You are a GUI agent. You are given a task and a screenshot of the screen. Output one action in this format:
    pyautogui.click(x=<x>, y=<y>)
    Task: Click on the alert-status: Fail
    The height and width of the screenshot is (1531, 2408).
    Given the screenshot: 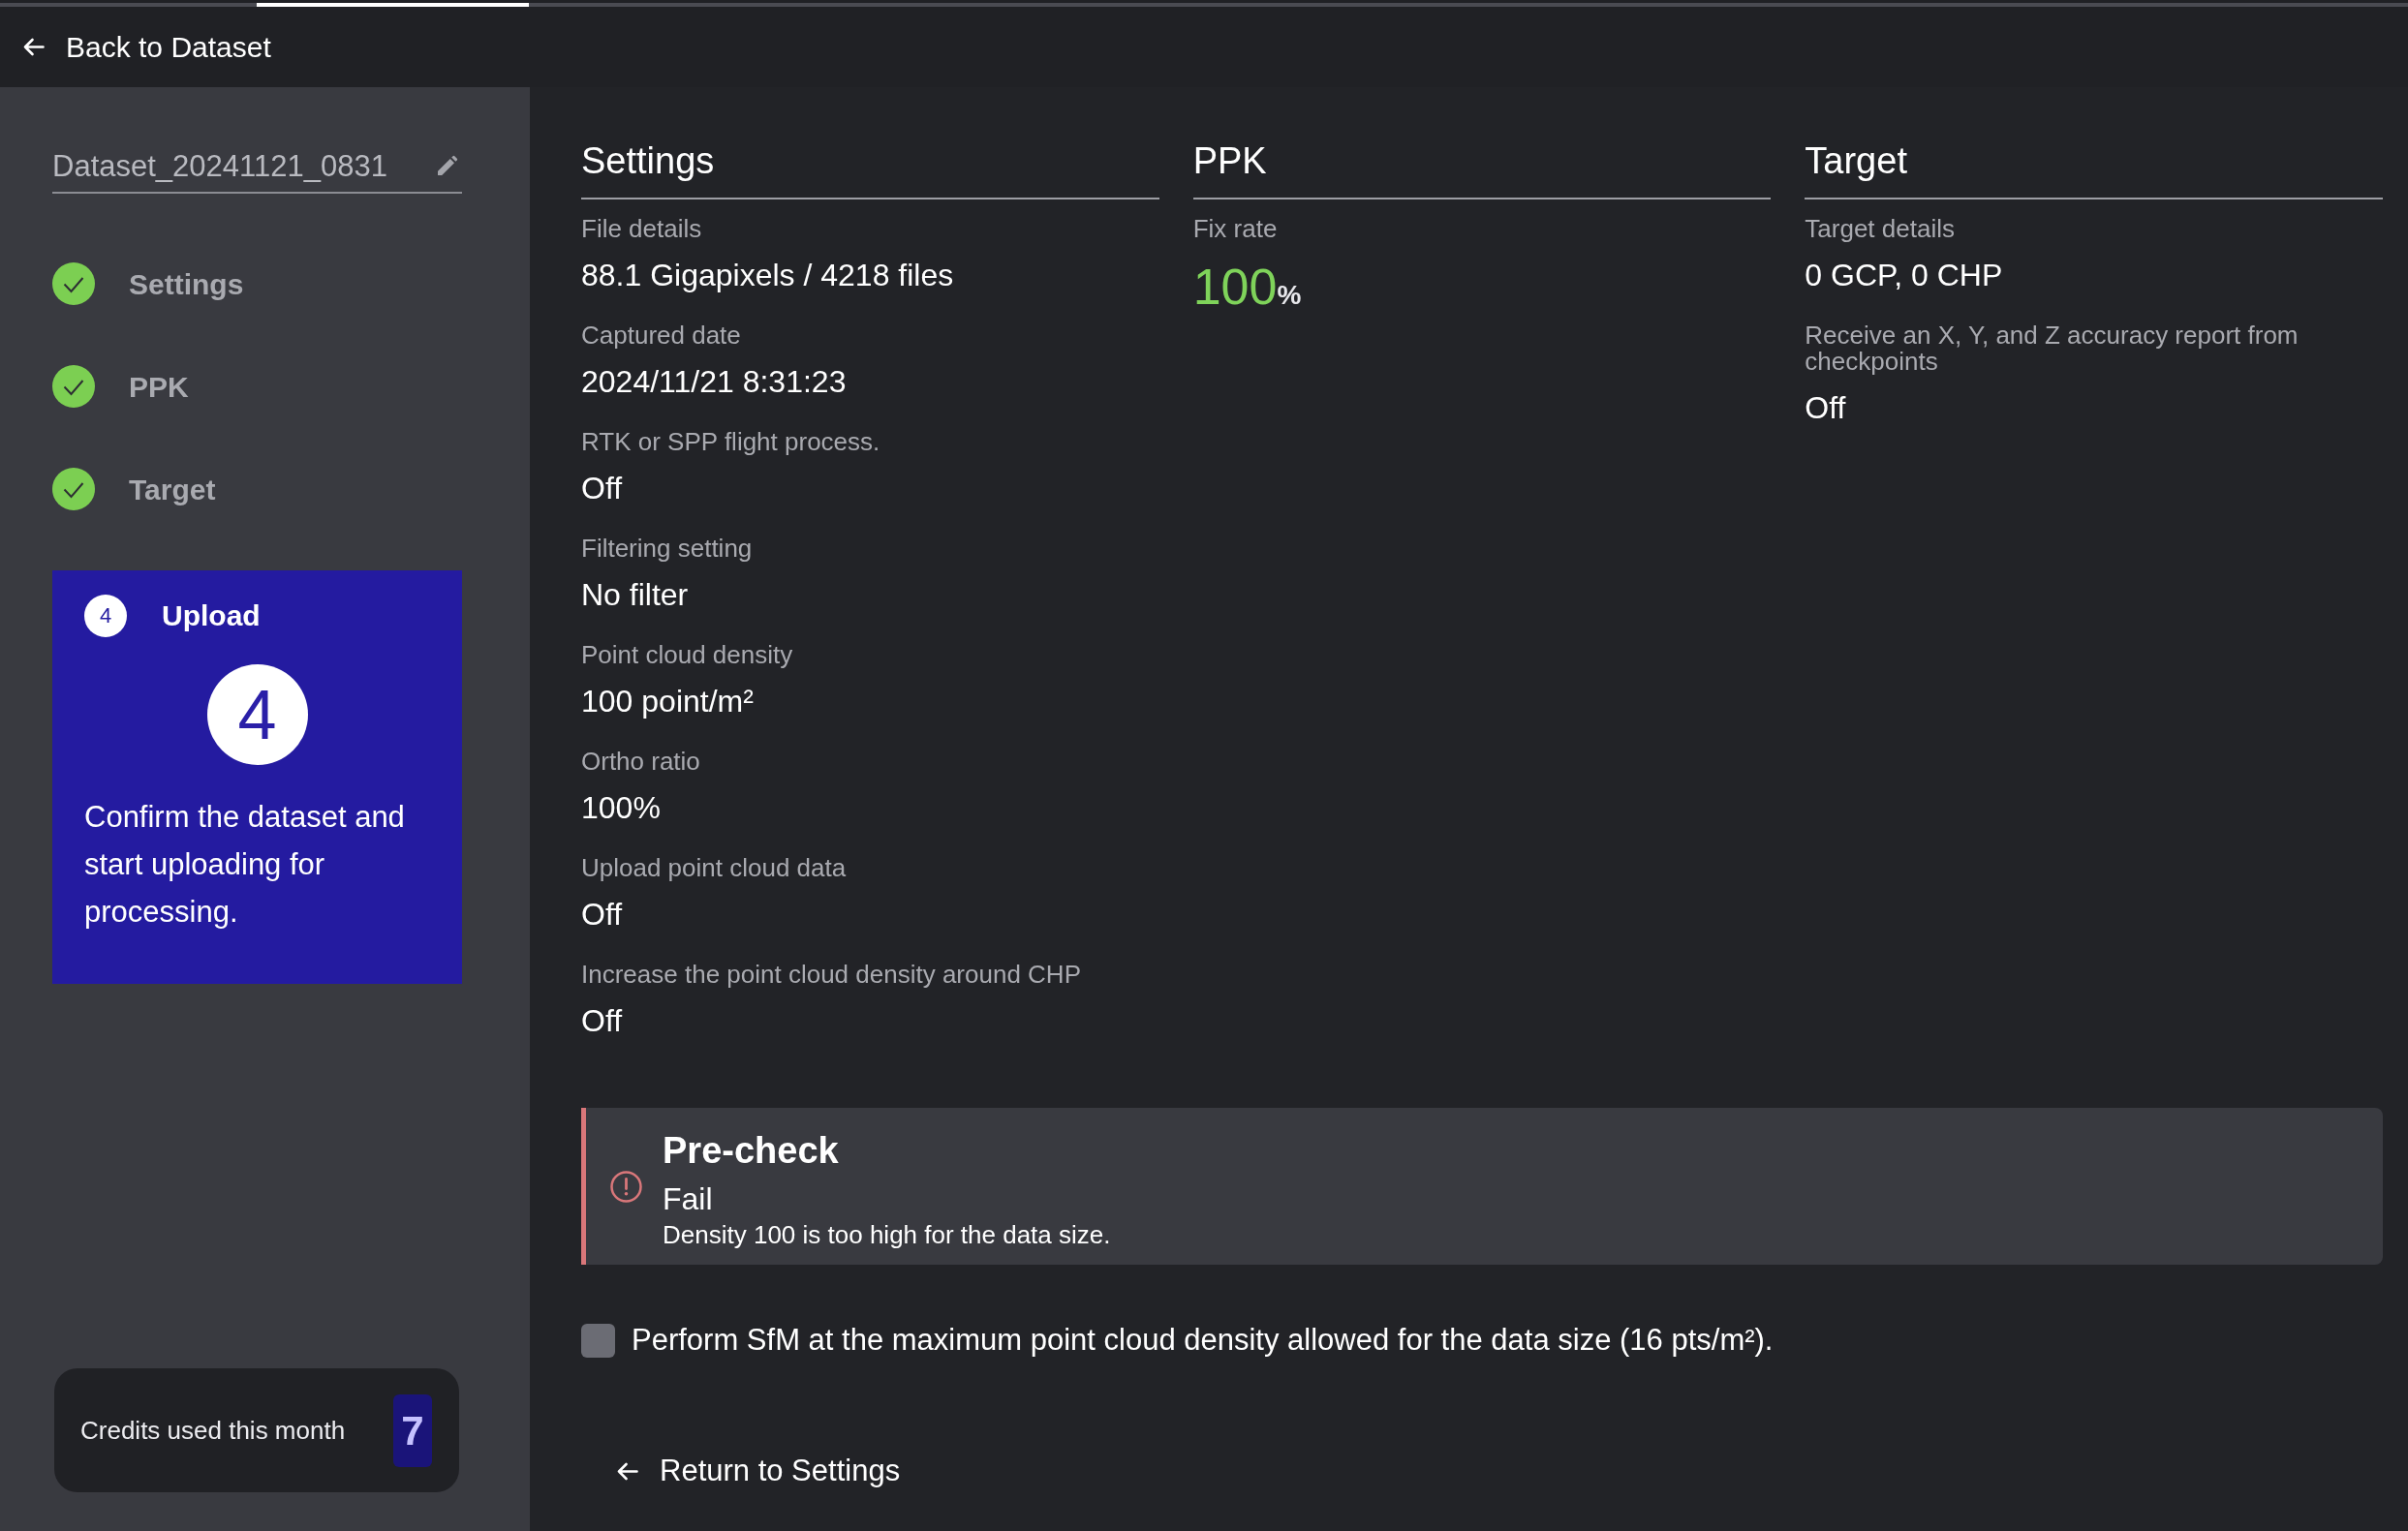 What is the action you would take?
    pyautogui.click(x=688, y=1199)
    